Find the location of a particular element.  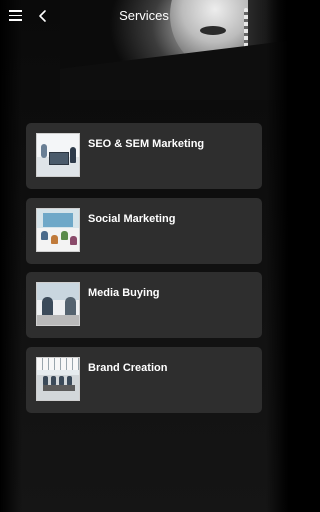

service-card-social-marketing: Social Marketing is located at coordinates (144, 230).